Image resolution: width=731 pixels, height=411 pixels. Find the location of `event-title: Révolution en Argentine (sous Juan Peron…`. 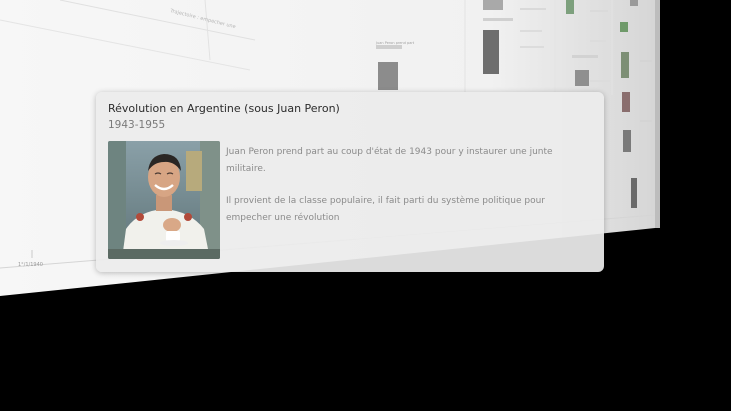

event-title: Révolution en Argentine (sous Juan Peron… is located at coordinates (224, 108).